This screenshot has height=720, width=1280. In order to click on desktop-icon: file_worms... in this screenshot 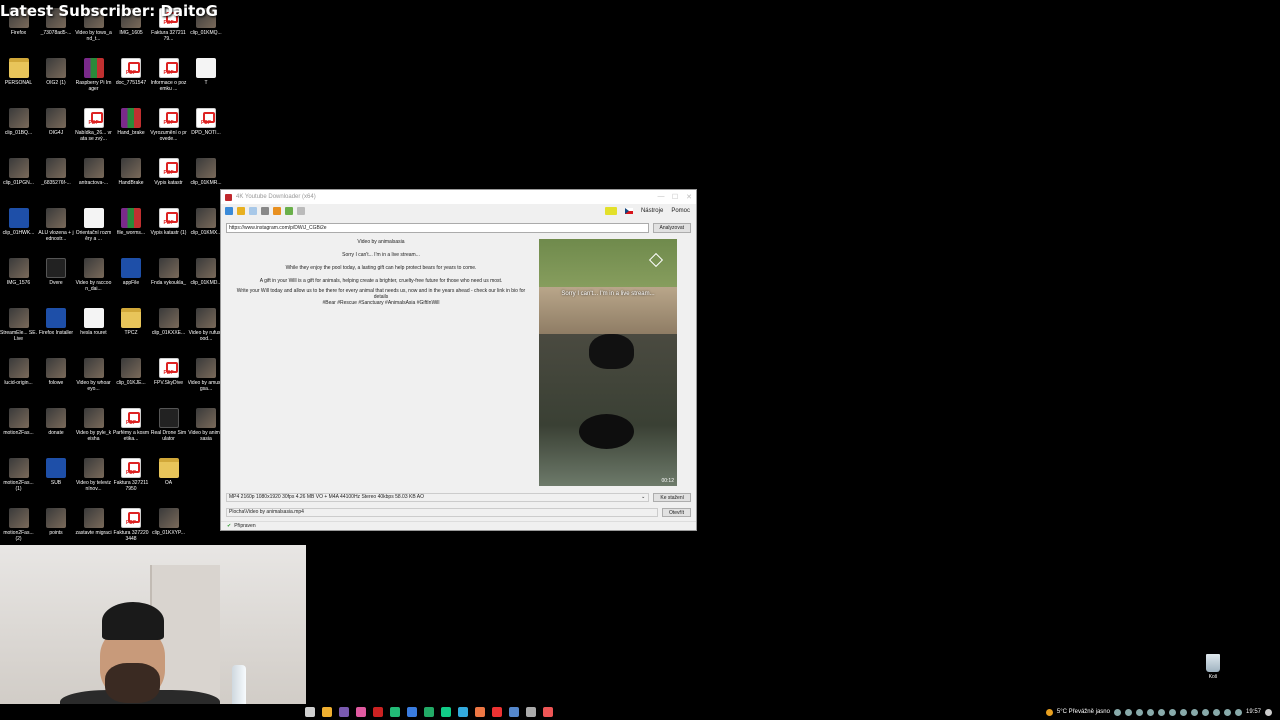, I will do `click(131, 222)`.